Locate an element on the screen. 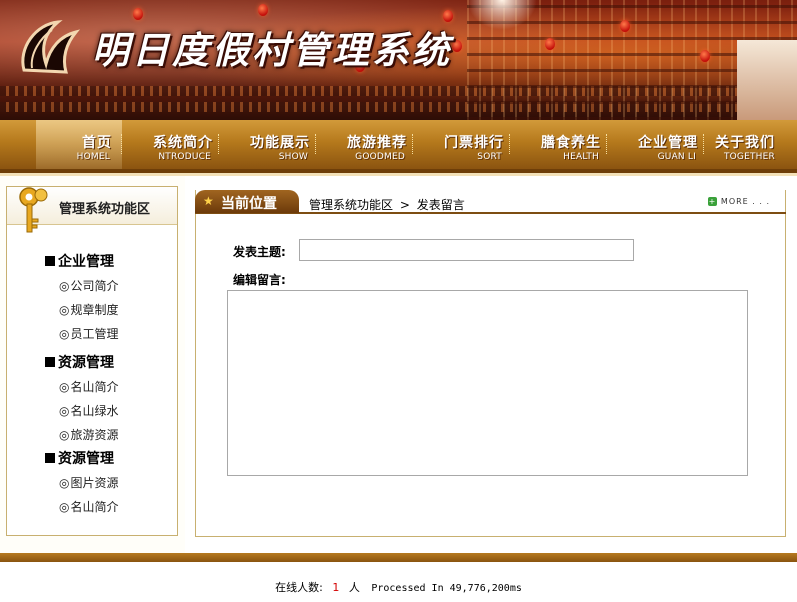 This screenshot has width=797, height=602. nav-item-introduce: 系统简介 NTRODUCE is located at coordinates (170, 144).